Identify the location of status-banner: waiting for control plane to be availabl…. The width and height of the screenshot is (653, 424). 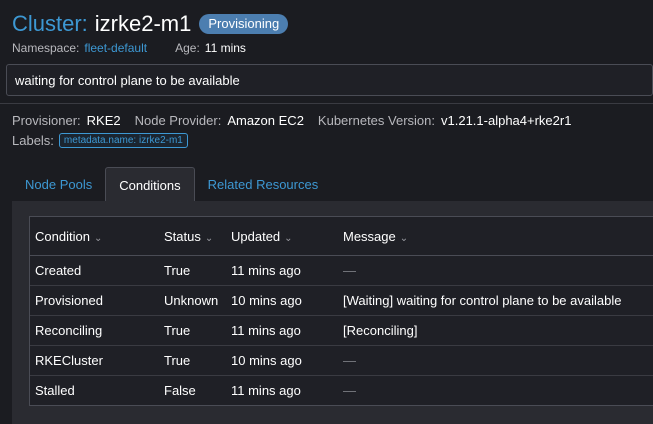
(329, 80).